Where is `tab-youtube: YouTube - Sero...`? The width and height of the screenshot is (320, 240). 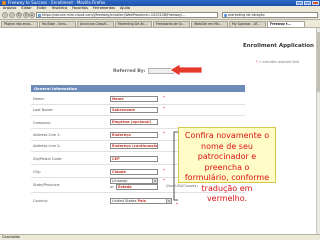 tab-youtube: YouTube - Sero... is located at coordinates (57, 24).